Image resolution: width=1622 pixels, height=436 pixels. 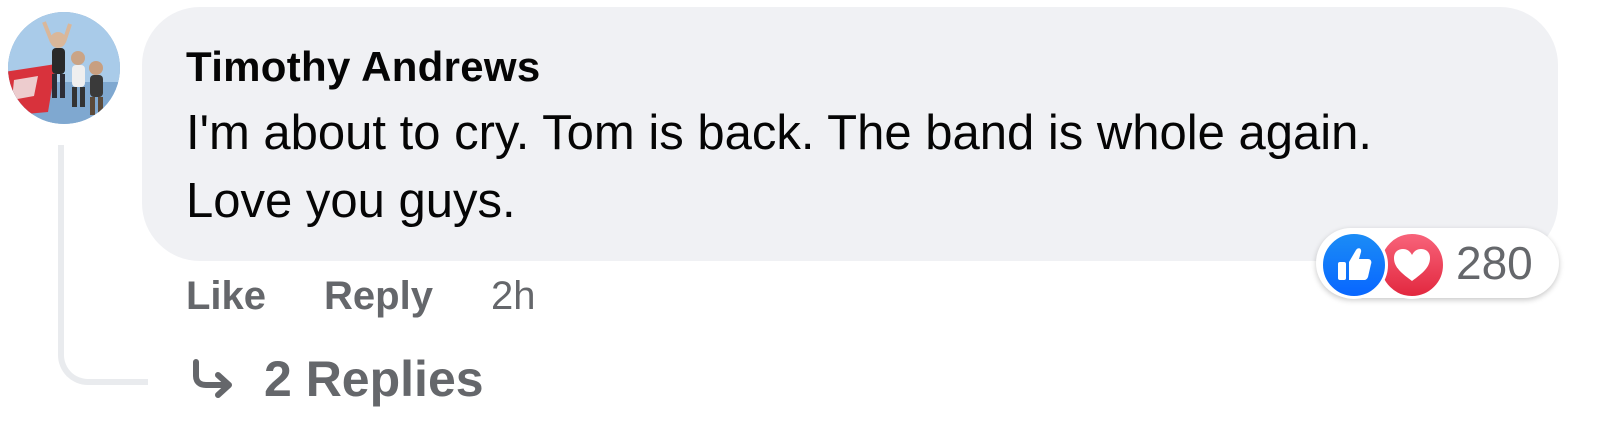 What do you see at coordinates (851, 67) in the screenshot?
I see `comment-author: Timothy Andrews` at bounding box center [851, 67].